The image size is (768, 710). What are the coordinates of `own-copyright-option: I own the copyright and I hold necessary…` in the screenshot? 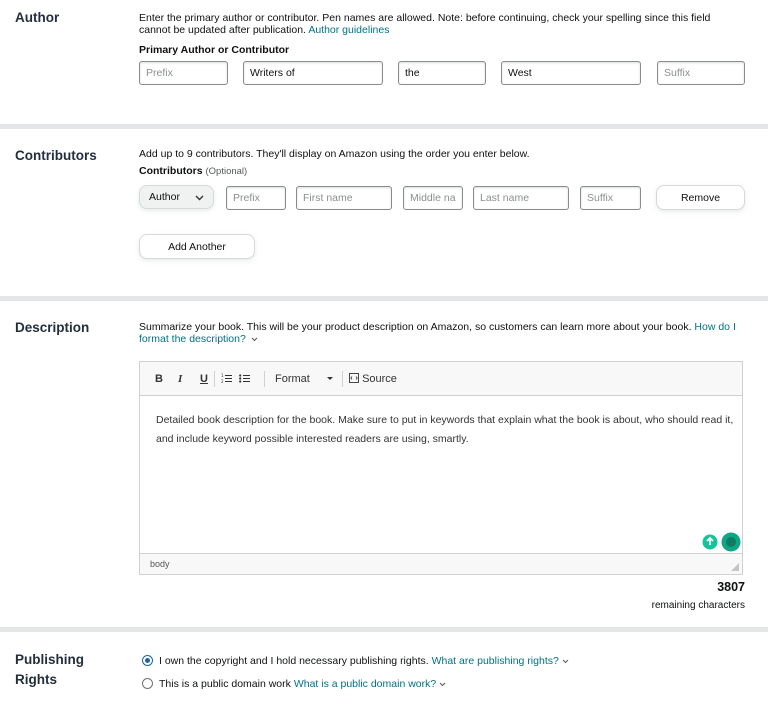 It's located at (364, 661).